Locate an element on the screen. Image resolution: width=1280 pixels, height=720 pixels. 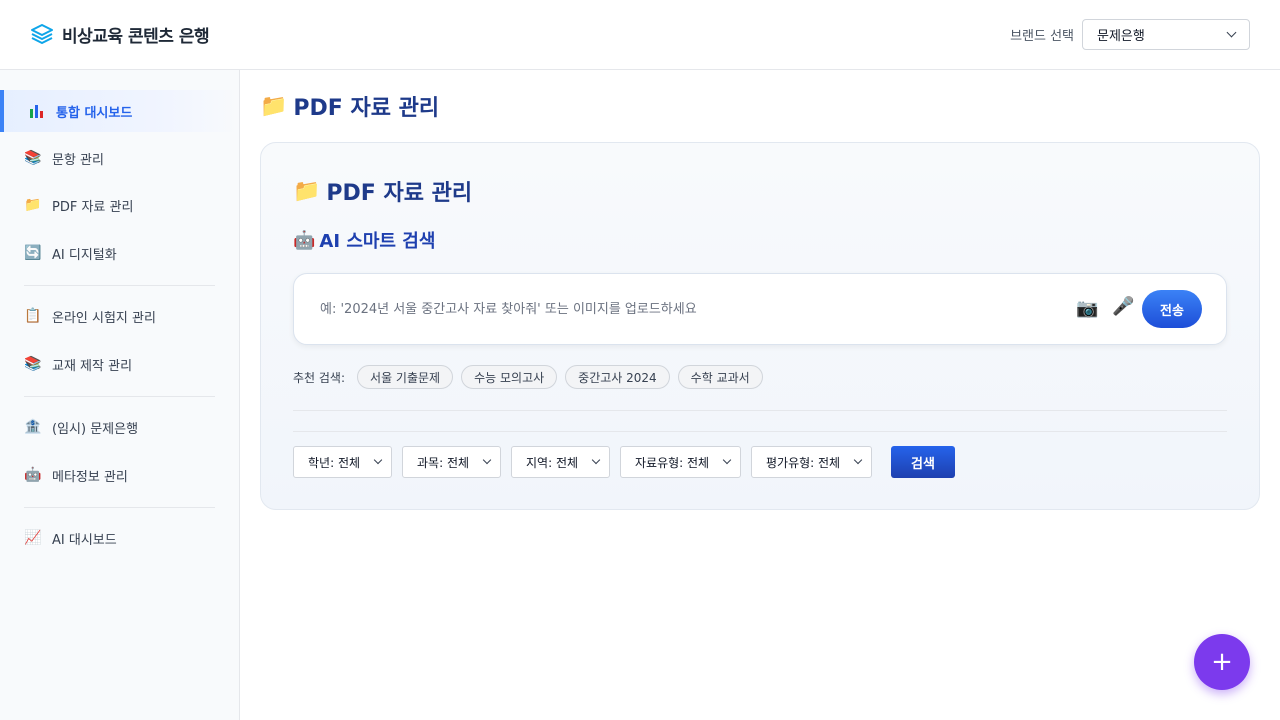
sidebar-item-dashboard: 통합 대시보드 is located at coordinates (119, 111).